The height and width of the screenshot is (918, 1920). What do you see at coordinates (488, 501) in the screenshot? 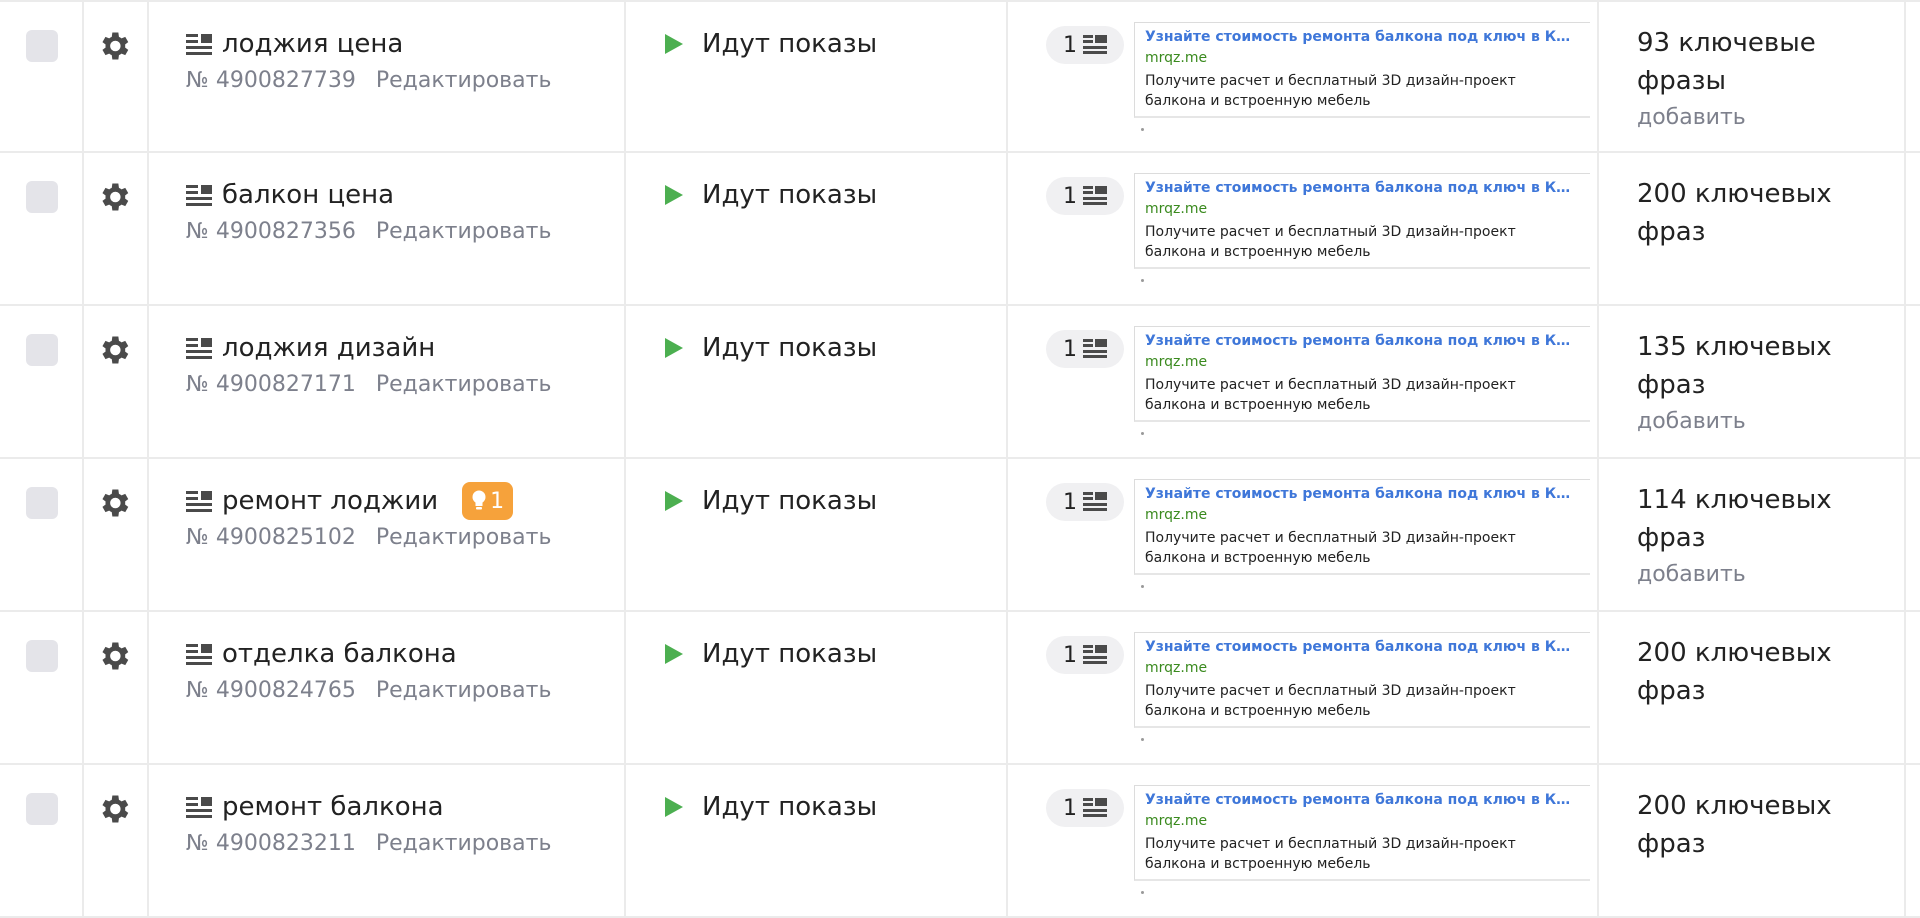
I see `recommendation-badge: 1` at bounding box center [488, 501].